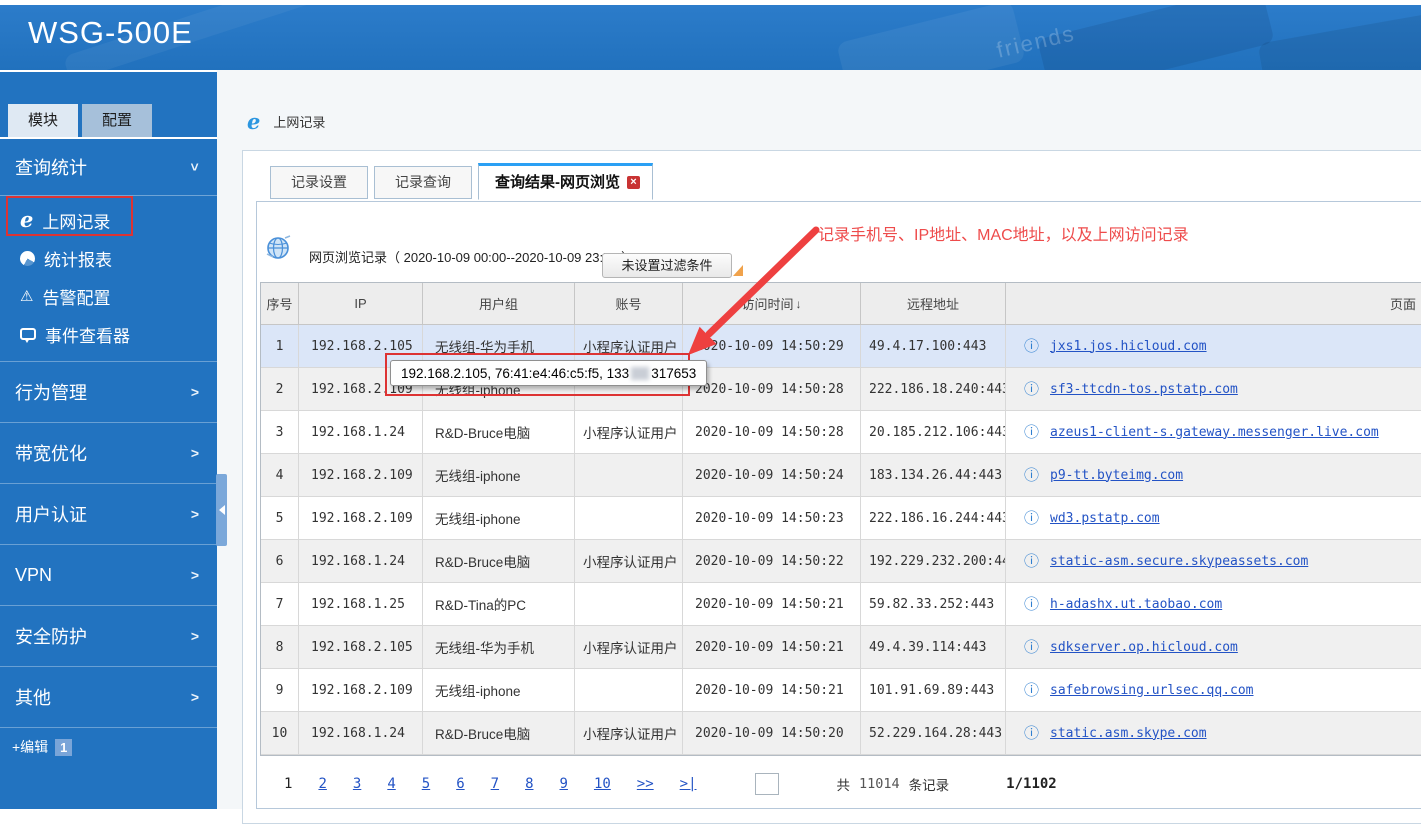  What do you see at coordinates (108, 391) in the screenshot?
I see `sidebar-section-behavior: 行为管理 >` at bounding box center [108, 391].